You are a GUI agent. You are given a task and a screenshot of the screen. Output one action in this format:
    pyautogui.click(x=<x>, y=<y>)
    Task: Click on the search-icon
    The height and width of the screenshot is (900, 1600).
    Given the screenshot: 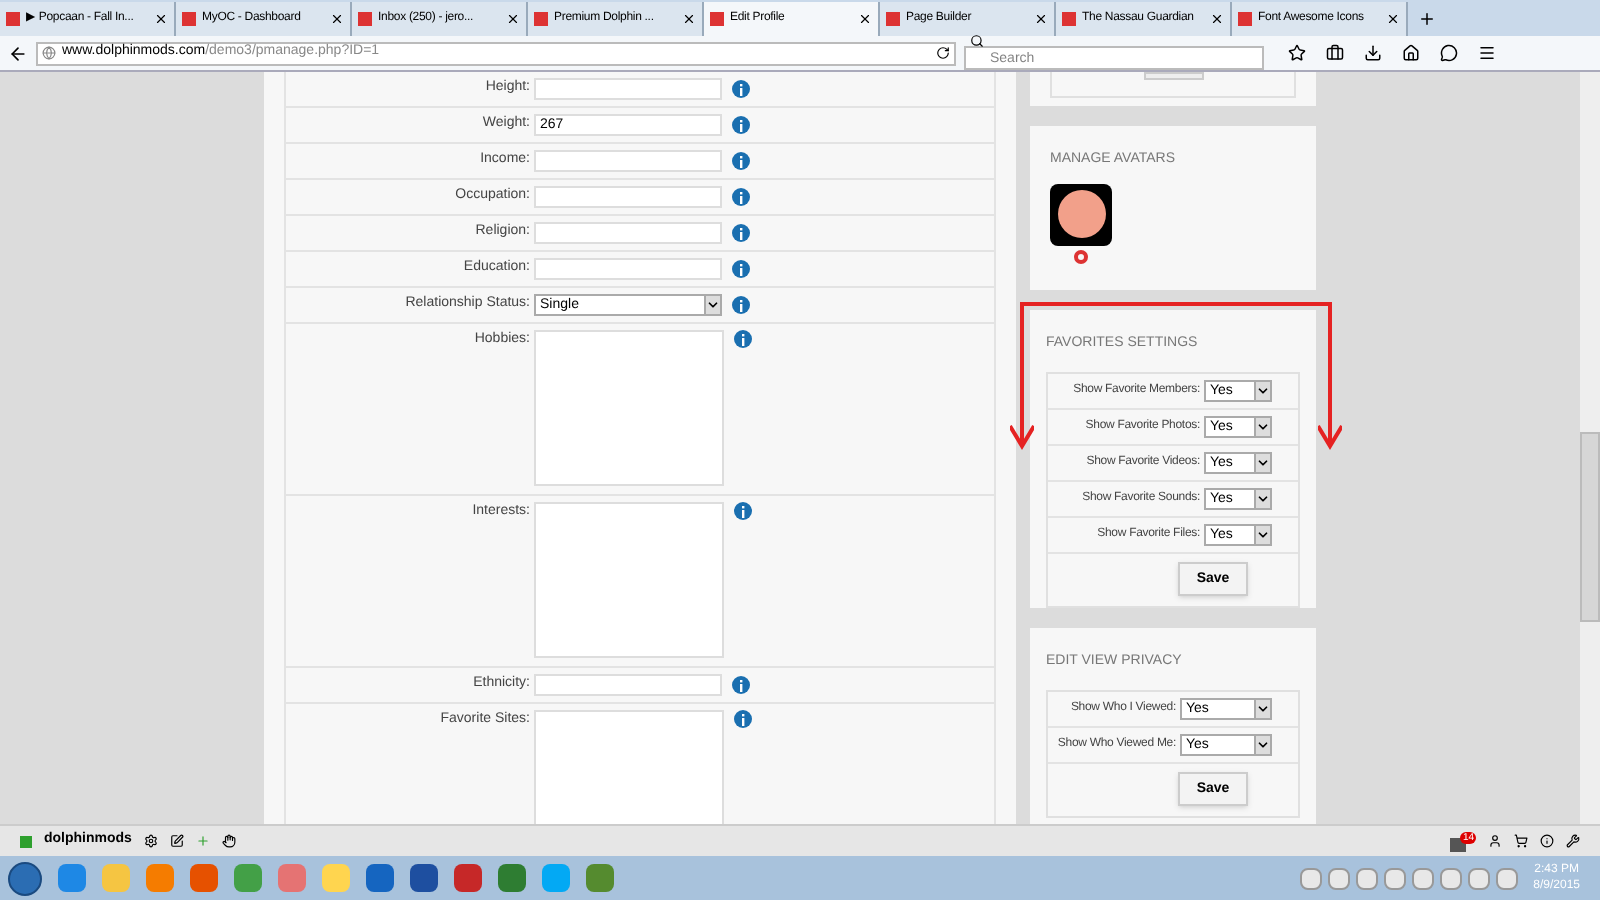 What is the action you would take?
    pyautogui.click(x=977, y=41)
    